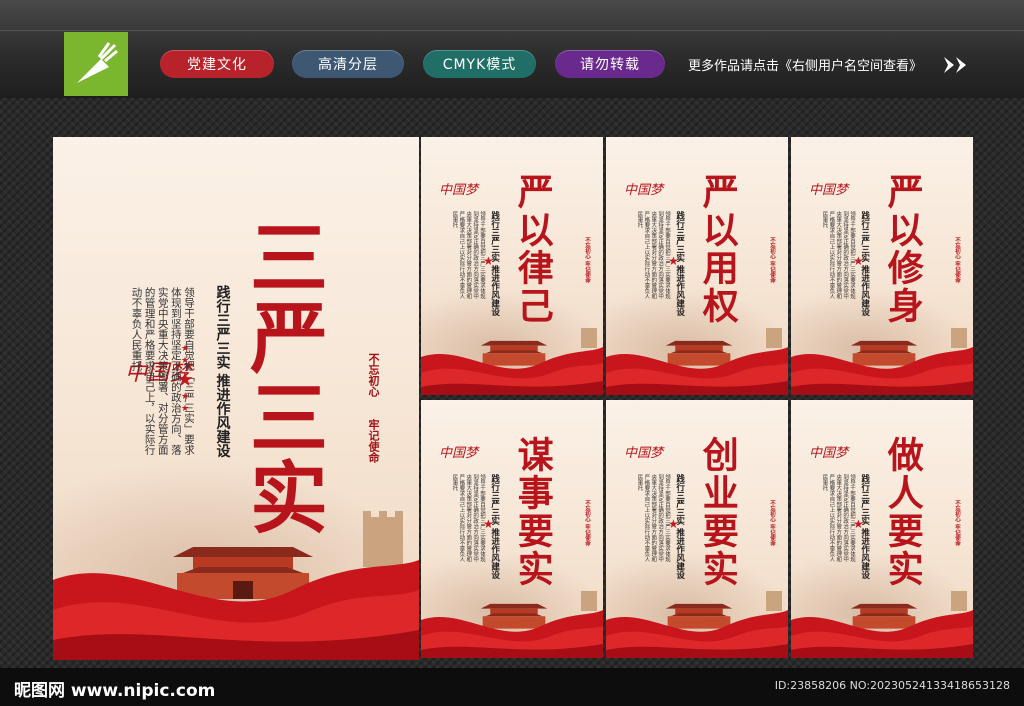 This screenshot has height=706, width=1024. What do you see at coordinates (902, 512) in the screenshot?
I see `poster-title: 做人要实` at bounding box center [902, 512].